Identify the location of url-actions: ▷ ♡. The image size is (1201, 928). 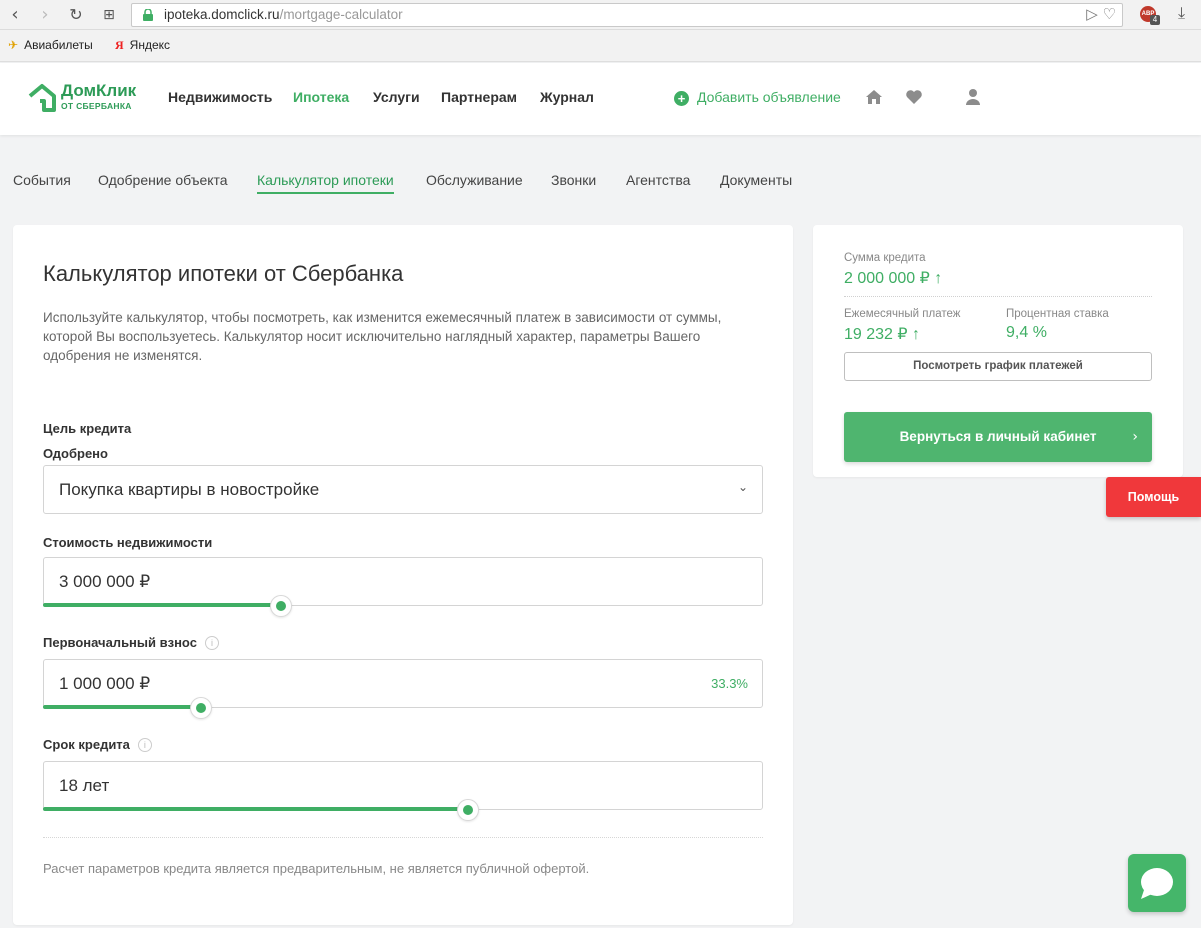
(1101, 14).